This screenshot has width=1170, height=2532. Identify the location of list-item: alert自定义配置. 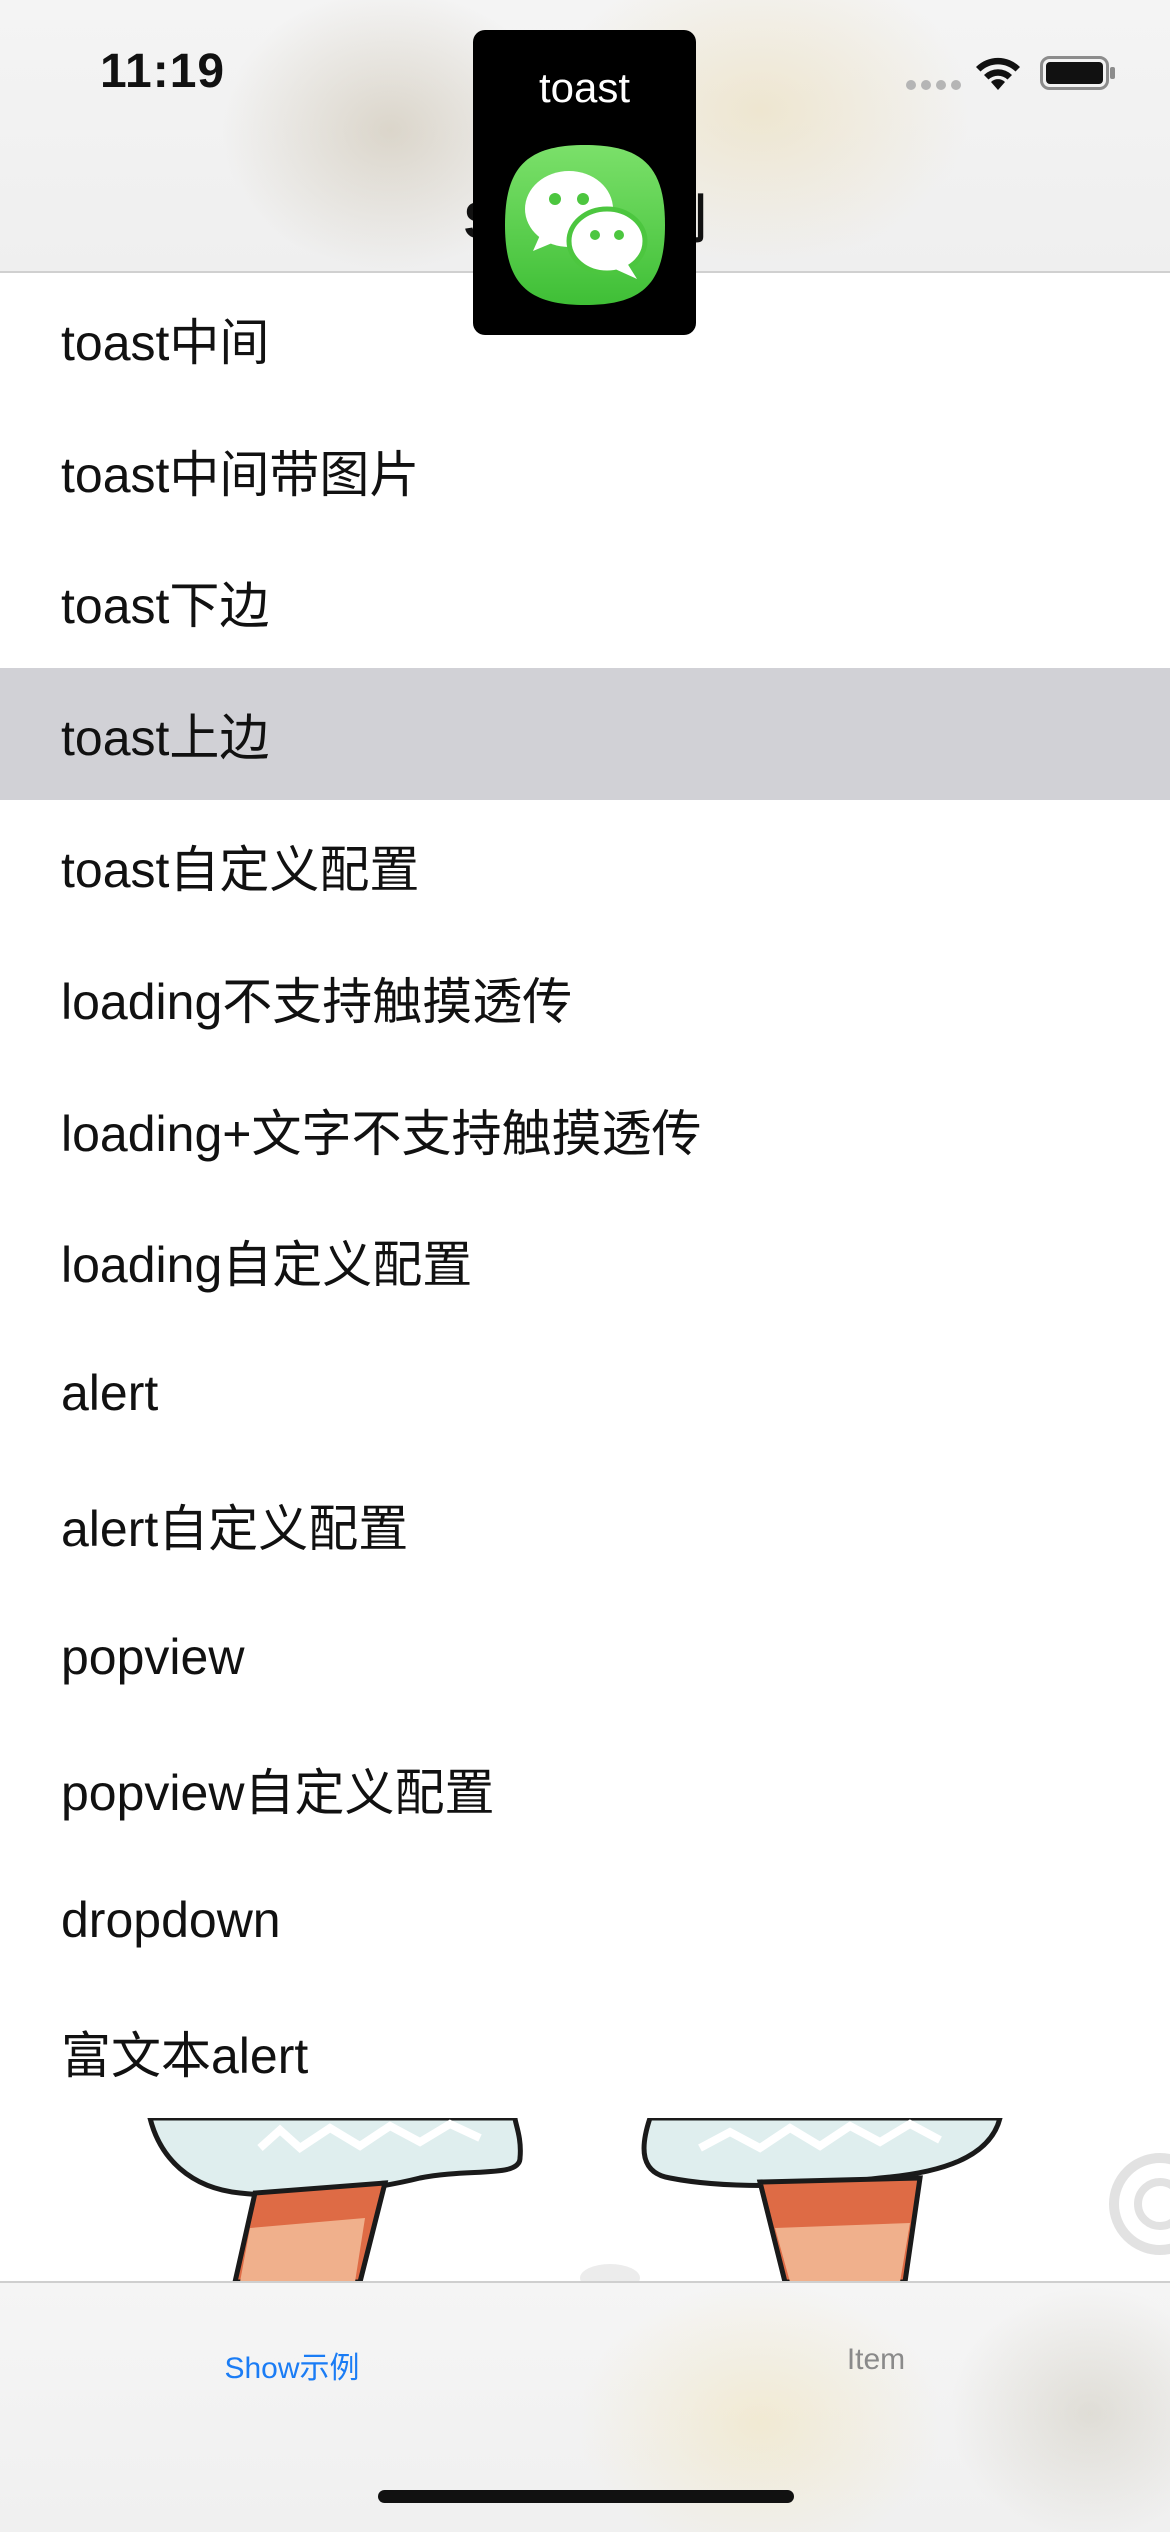
(585, 1525).